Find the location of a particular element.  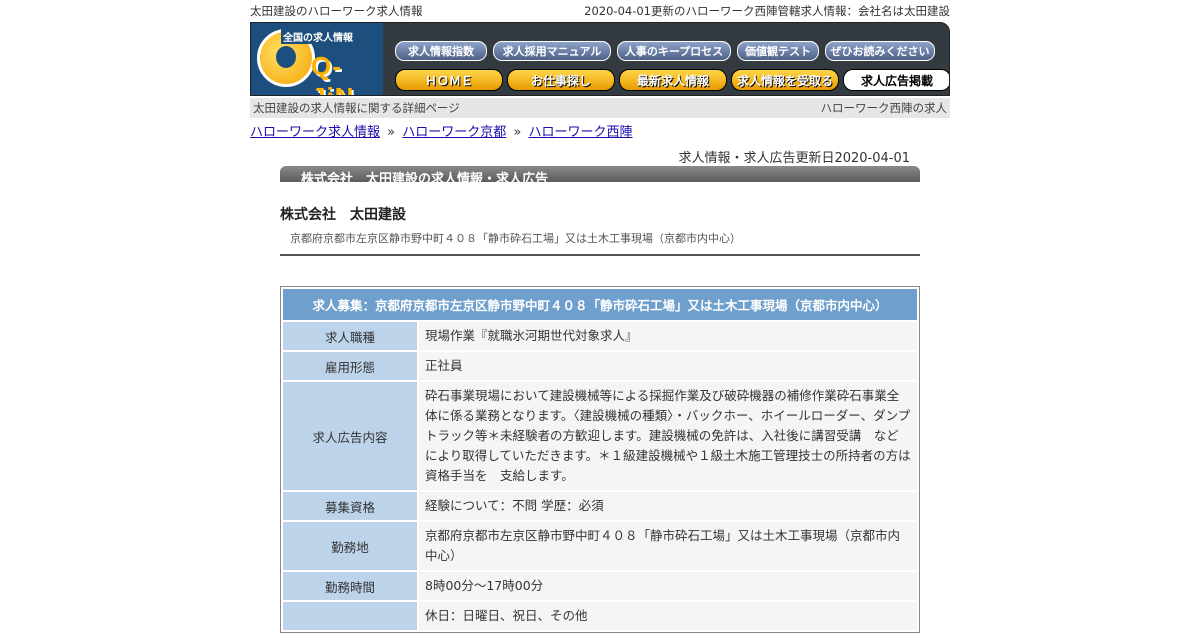

nav-latest-jobs: 最新求人情報 is located at coordinates (673, 80).